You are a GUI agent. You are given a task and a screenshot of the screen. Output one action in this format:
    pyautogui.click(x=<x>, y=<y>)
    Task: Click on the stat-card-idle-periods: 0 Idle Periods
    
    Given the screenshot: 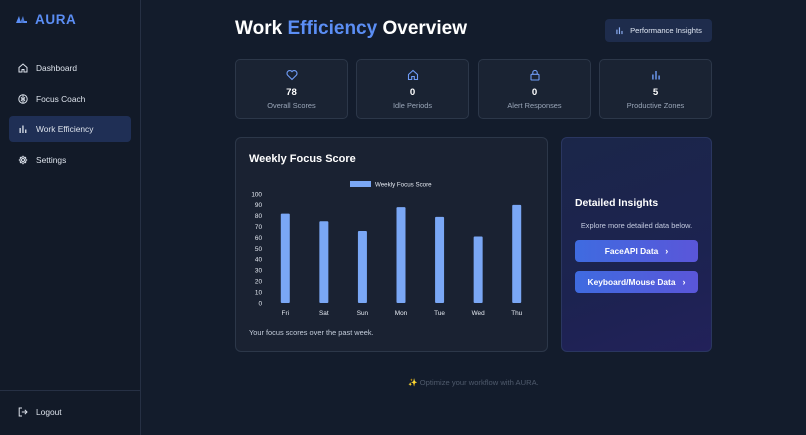 What is the action you would take?
    pyautogui.click(x=412, y=89)
    